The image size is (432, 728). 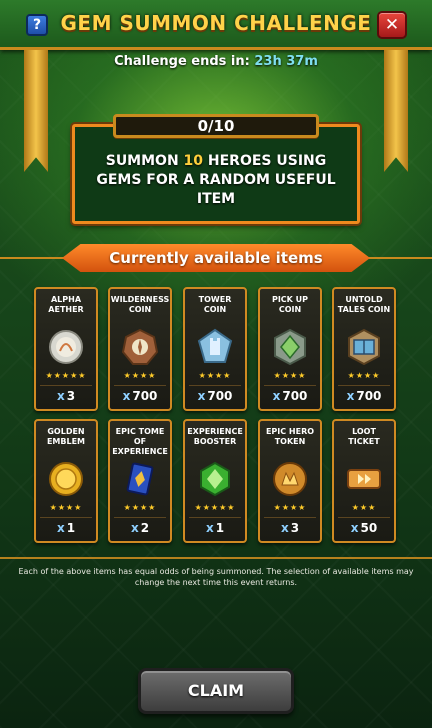 I want to click on item-card: TOWER COIN ★★★★ x 700, so click(x=215, y=349).